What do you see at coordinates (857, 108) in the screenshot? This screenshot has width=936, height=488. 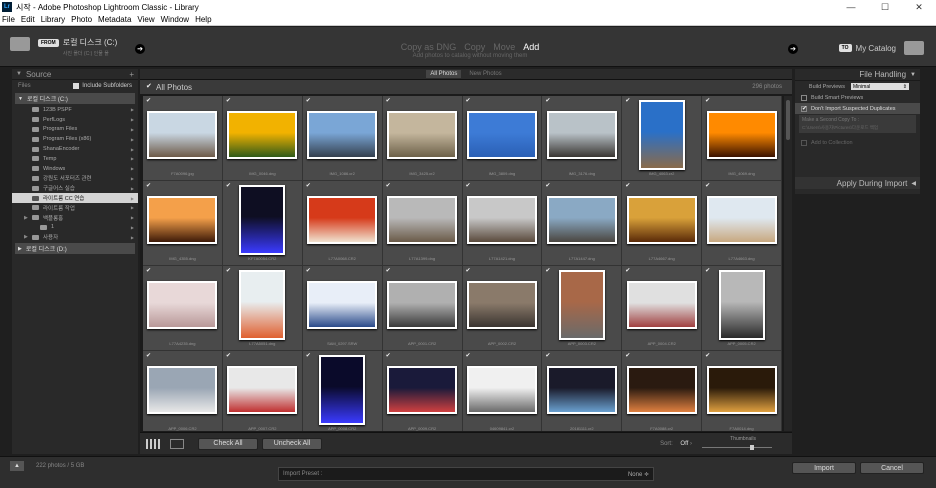 I see `dont-import-duplicates-row: ✔ Don't Import Suspected Duplicates` at bounding box center [857, 108].